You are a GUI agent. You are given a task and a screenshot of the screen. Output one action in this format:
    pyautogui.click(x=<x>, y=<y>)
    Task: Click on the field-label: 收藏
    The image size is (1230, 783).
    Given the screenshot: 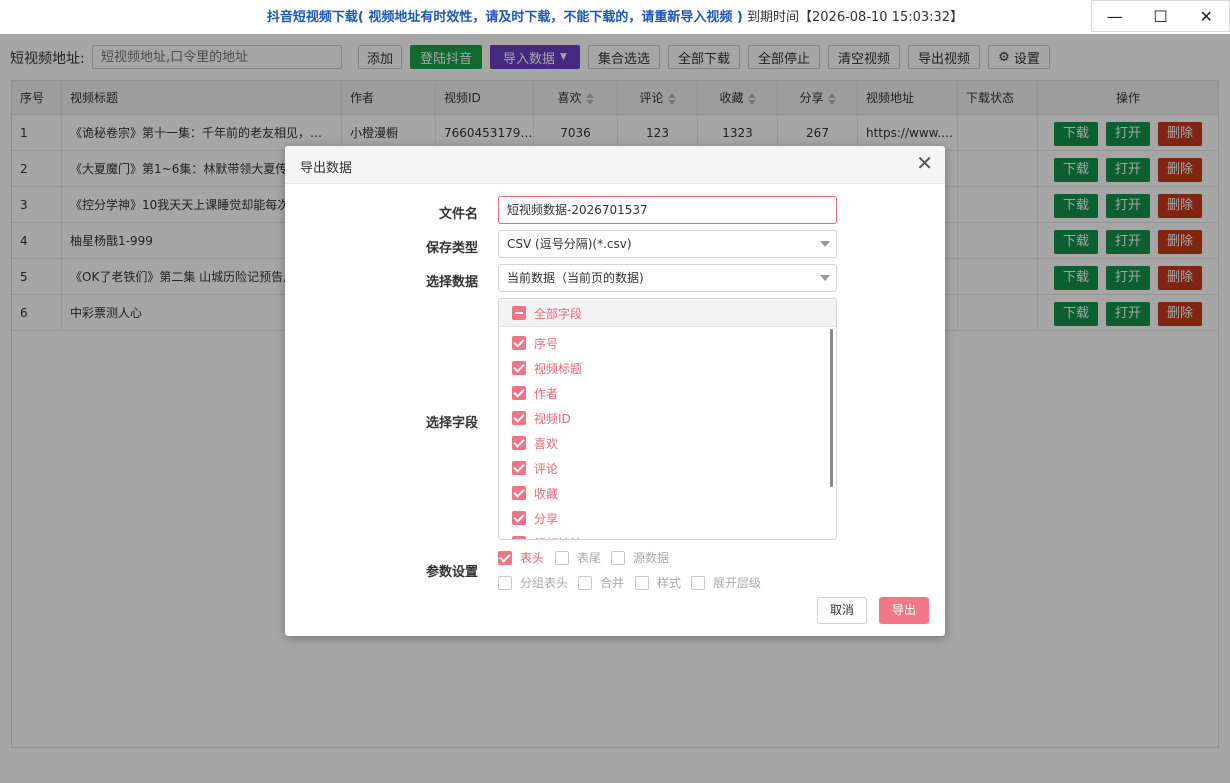 What is the action you would take?
    pyautogui.click(x=546, y=493)
    